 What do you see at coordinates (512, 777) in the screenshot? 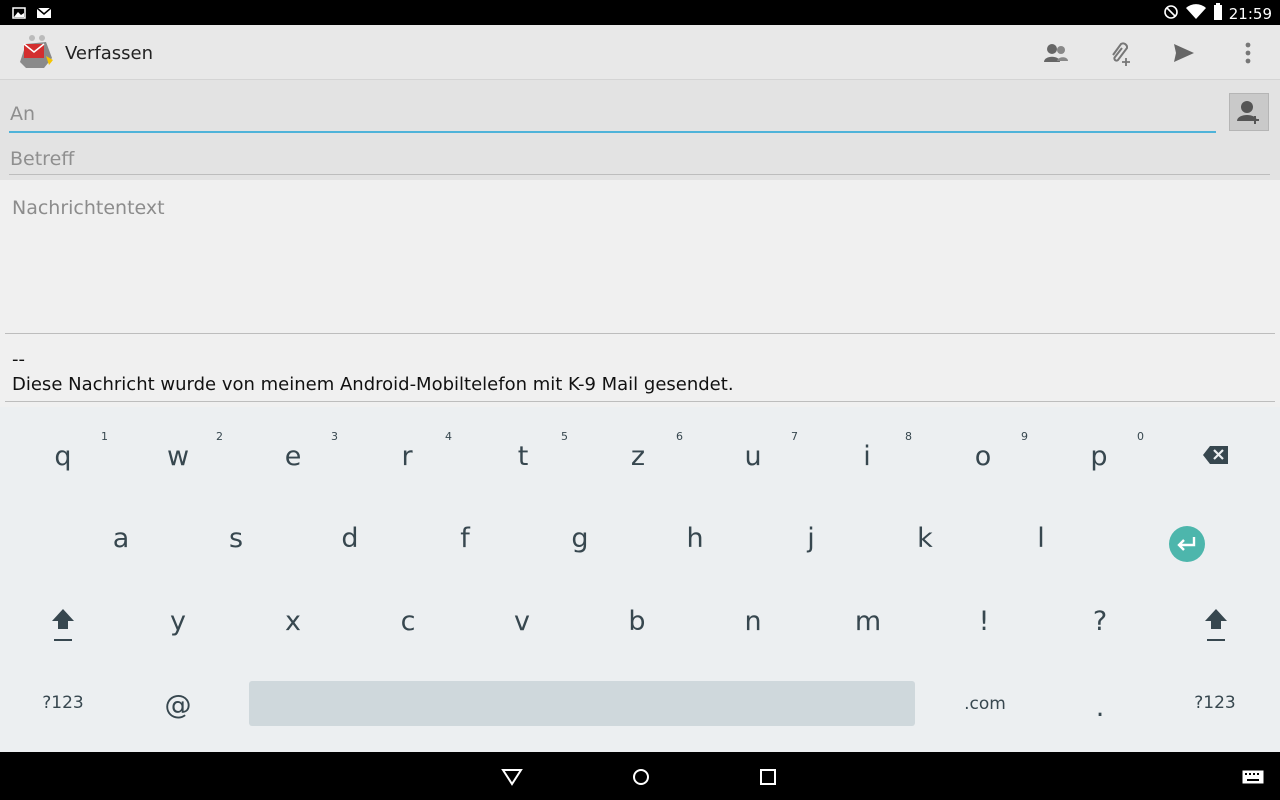
I see `back-icon` at bounding box center [512, 777].